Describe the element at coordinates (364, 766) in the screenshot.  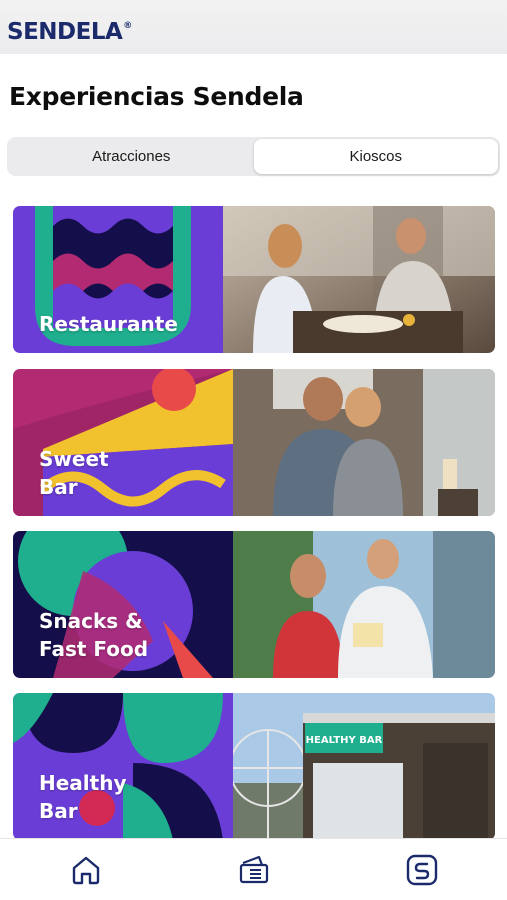
I see `healthy-bar-kiosk-photo: HEALTHY BAR` at that location.